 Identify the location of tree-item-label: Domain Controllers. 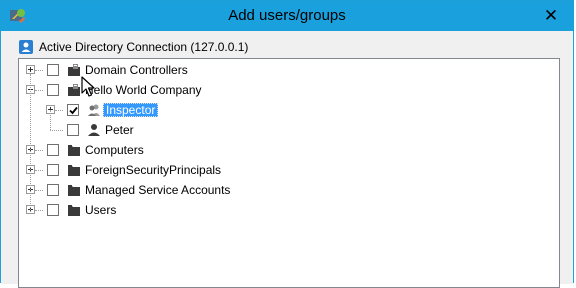
(136, 70).